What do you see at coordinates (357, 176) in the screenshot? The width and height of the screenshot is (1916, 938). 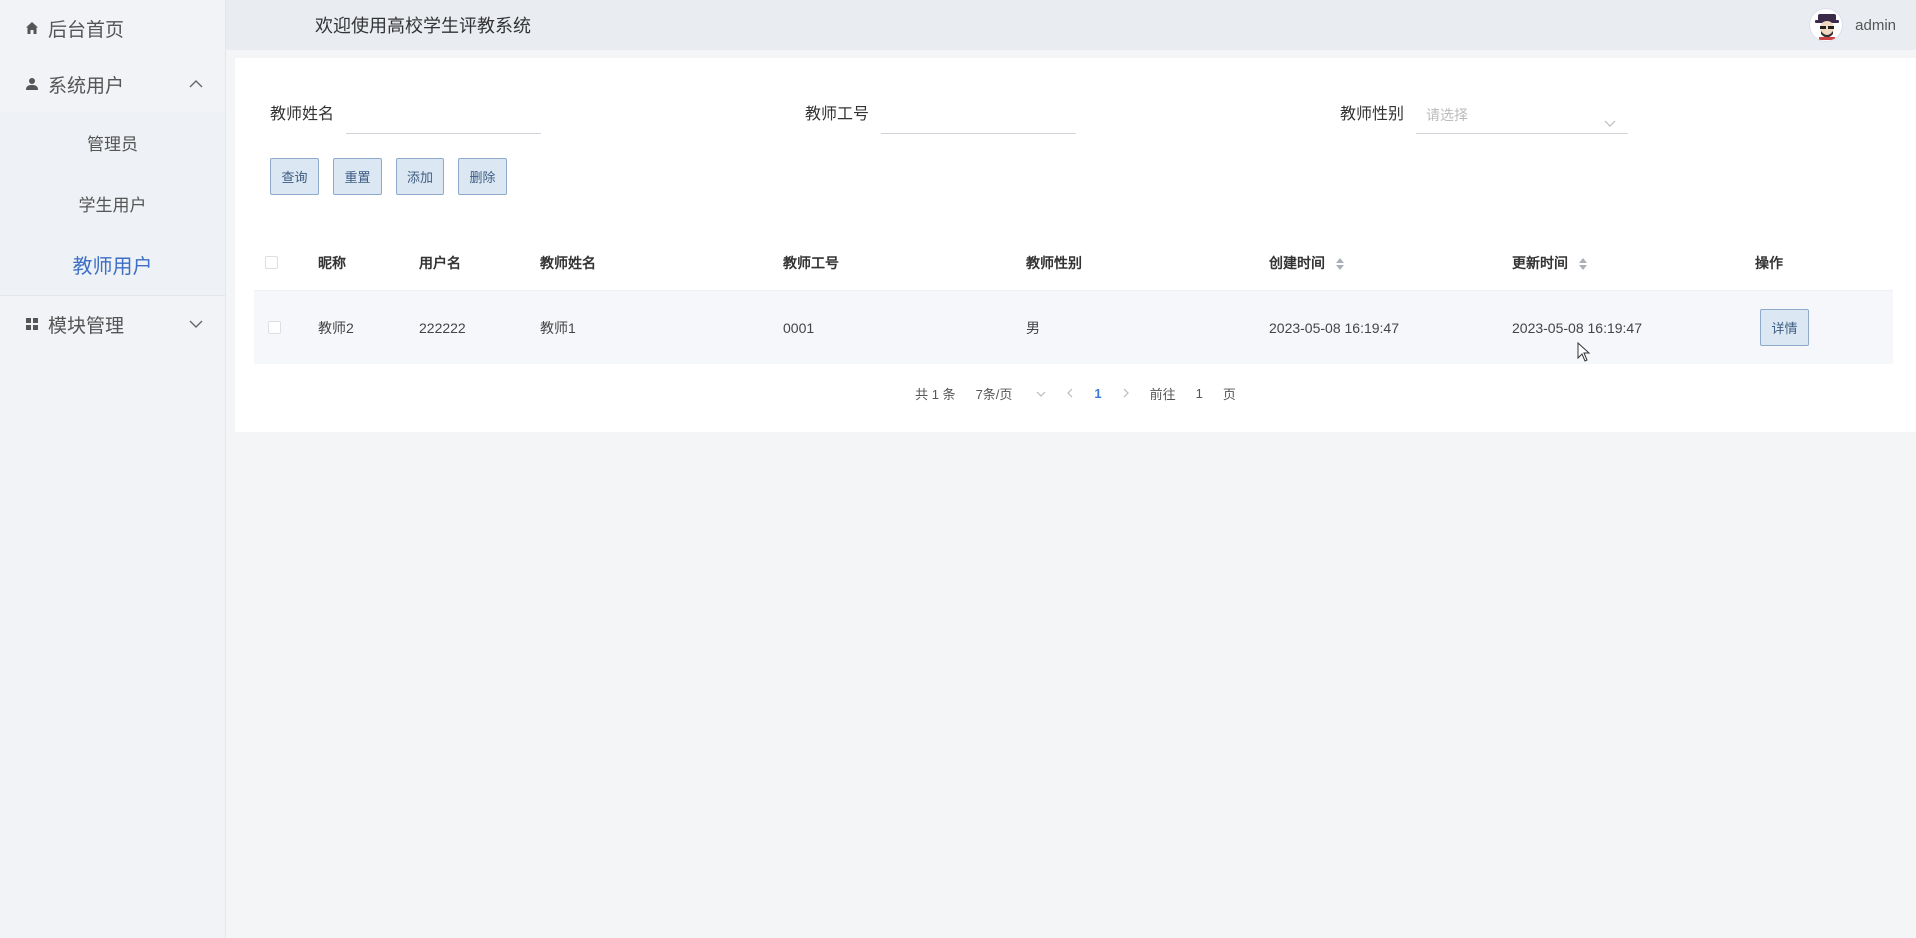 I see `reset-button: 重置` at bounding box center [357, 176].